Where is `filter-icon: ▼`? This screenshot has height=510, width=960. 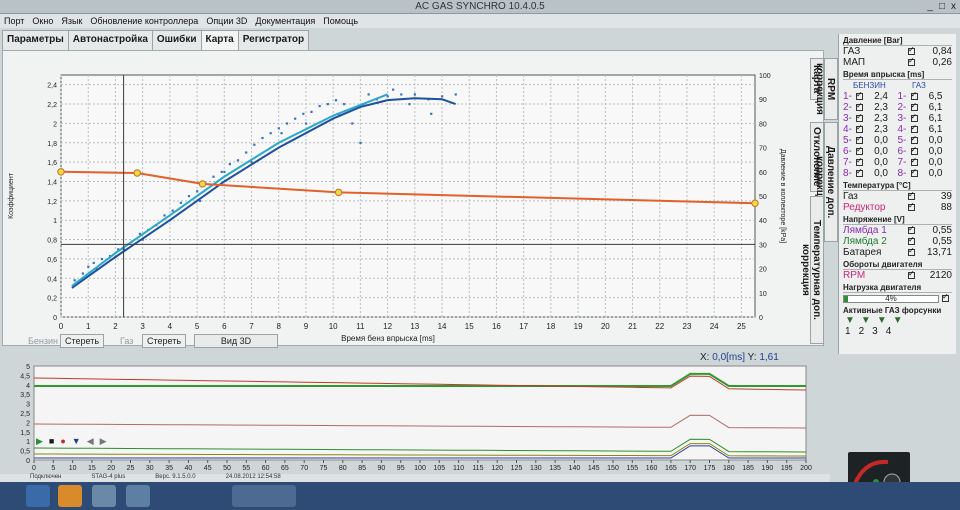
filter-icon: ▼ is located at coordinates (76, 441).